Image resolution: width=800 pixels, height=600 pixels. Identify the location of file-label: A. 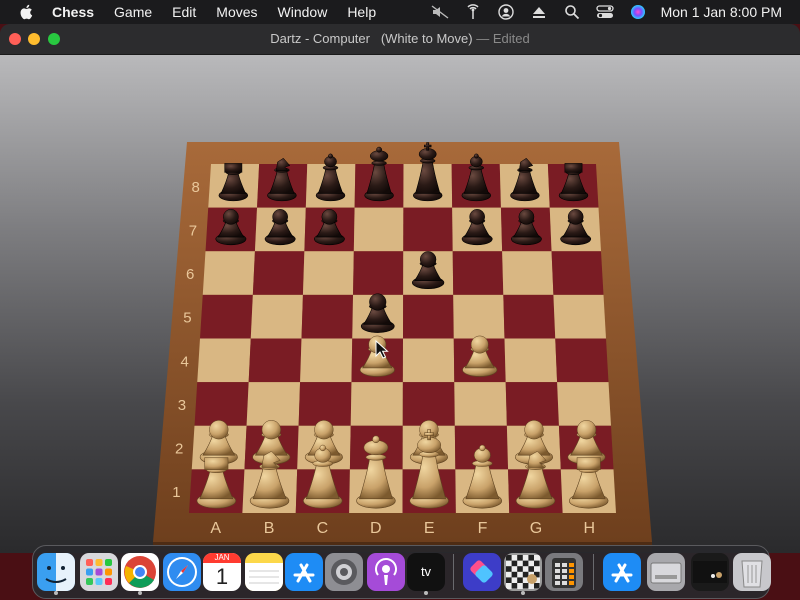
(215, 528).